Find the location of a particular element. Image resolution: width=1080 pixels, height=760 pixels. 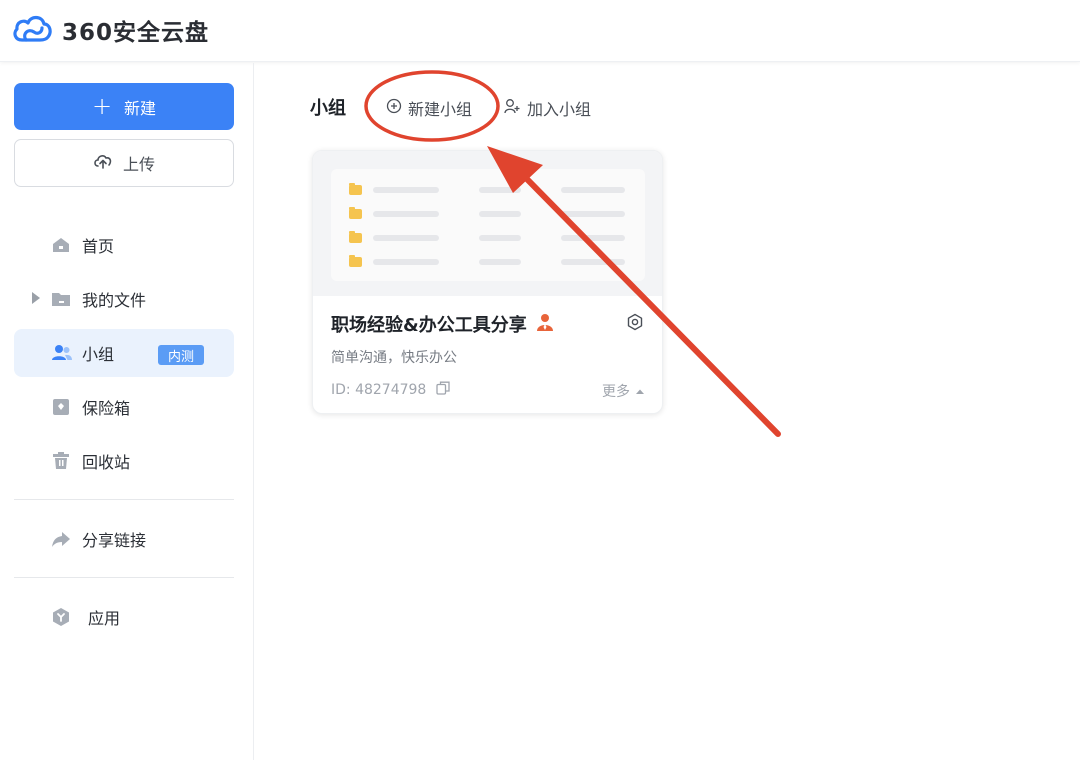

sidebar-item-share-links: 分享链接 is located at coordinates (124, 539).